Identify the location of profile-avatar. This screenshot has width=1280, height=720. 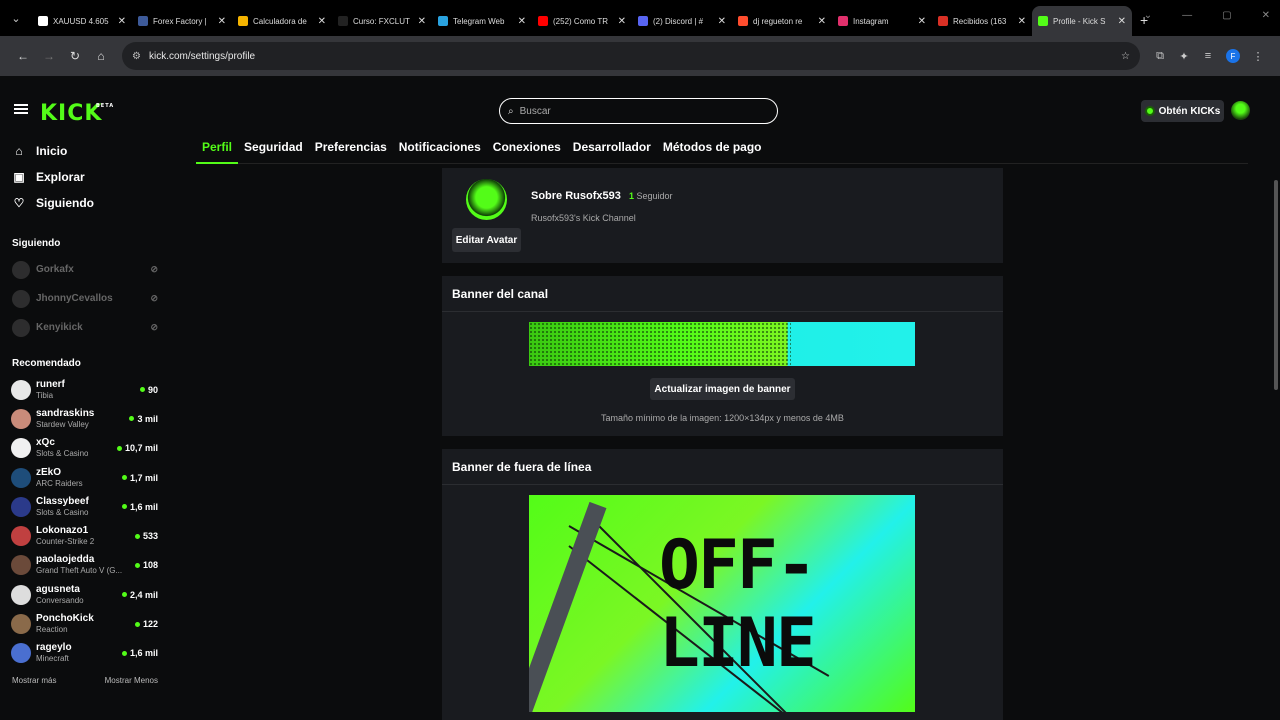
(486, 199).